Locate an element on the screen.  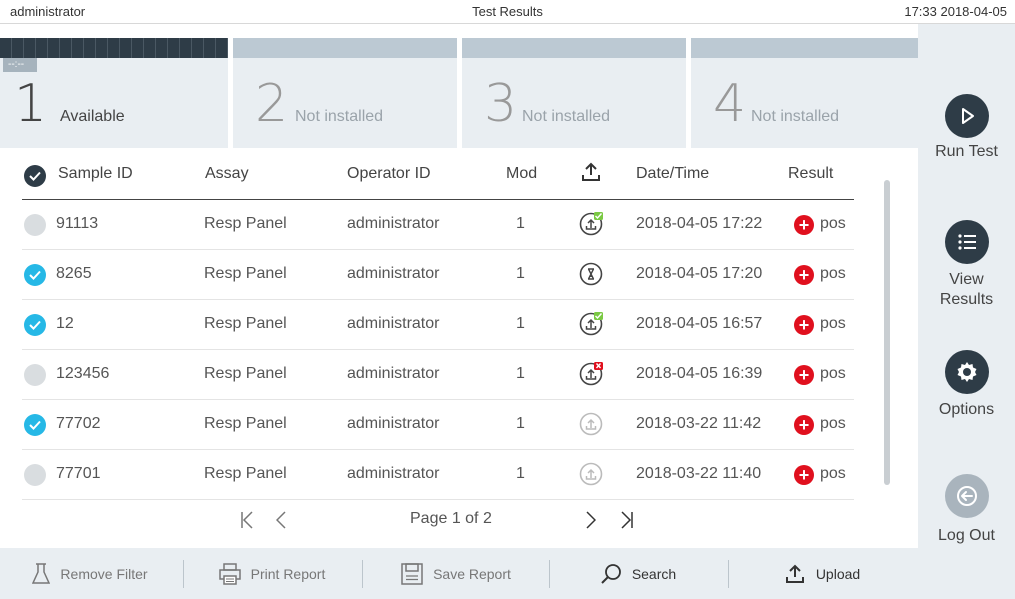
upload-status-header-icon is located at coordinates (591, 172).